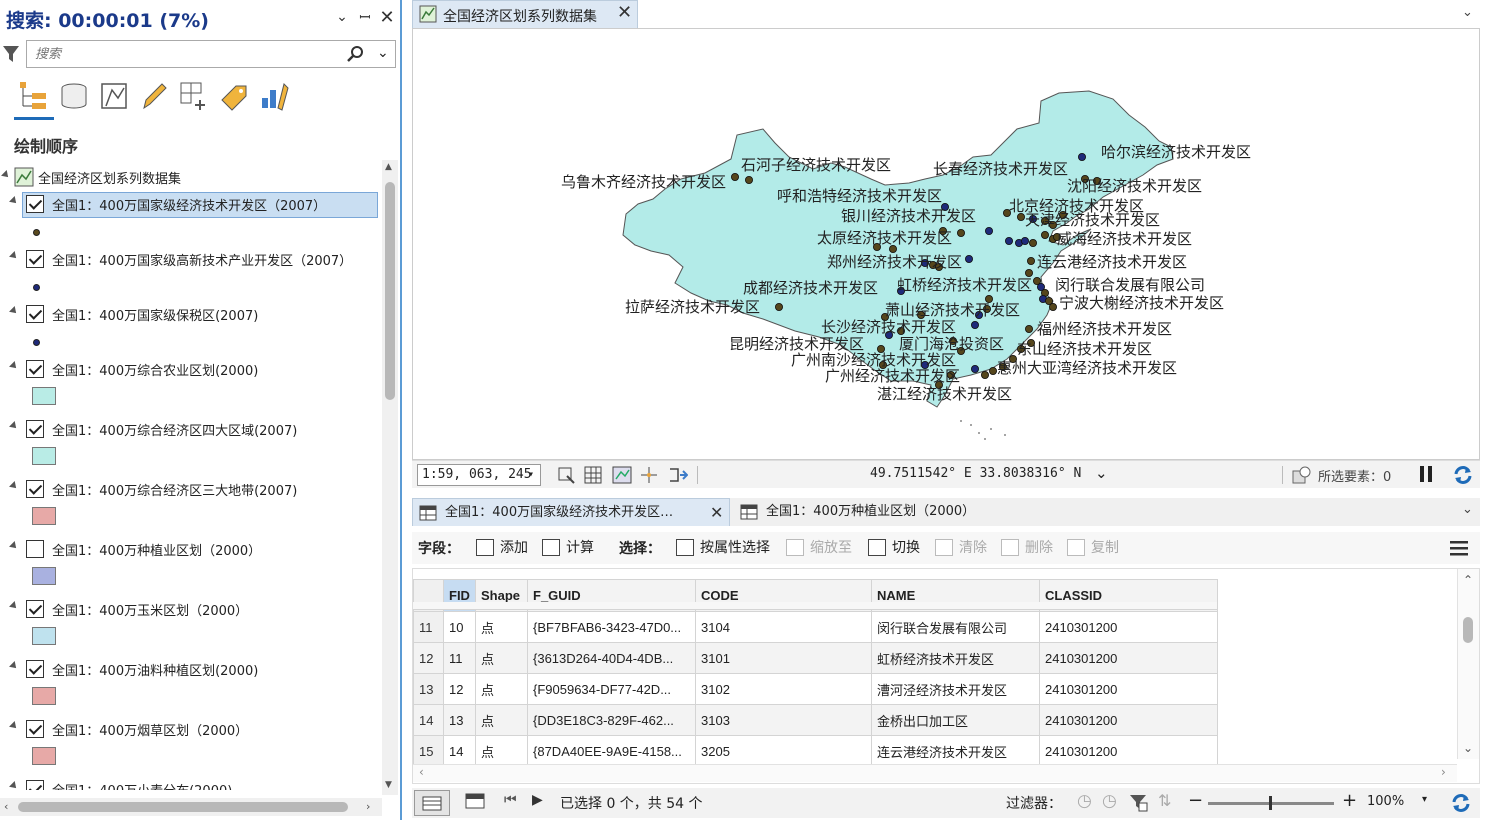 Image resolution: width=1493 pixels, height=820 pixels. Describe the element at coordinates (34, 96) in the screenshot. I see `list-by-drawing-order-icon` at that location.